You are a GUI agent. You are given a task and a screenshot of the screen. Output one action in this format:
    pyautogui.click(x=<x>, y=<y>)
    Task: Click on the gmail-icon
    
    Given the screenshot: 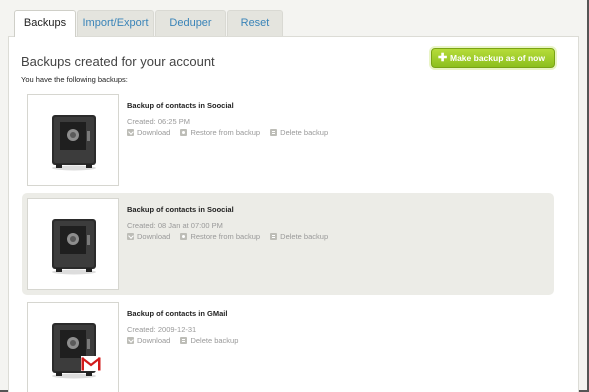 What is the action you would take?
    pyautogui.click(x=91, y=363)
    